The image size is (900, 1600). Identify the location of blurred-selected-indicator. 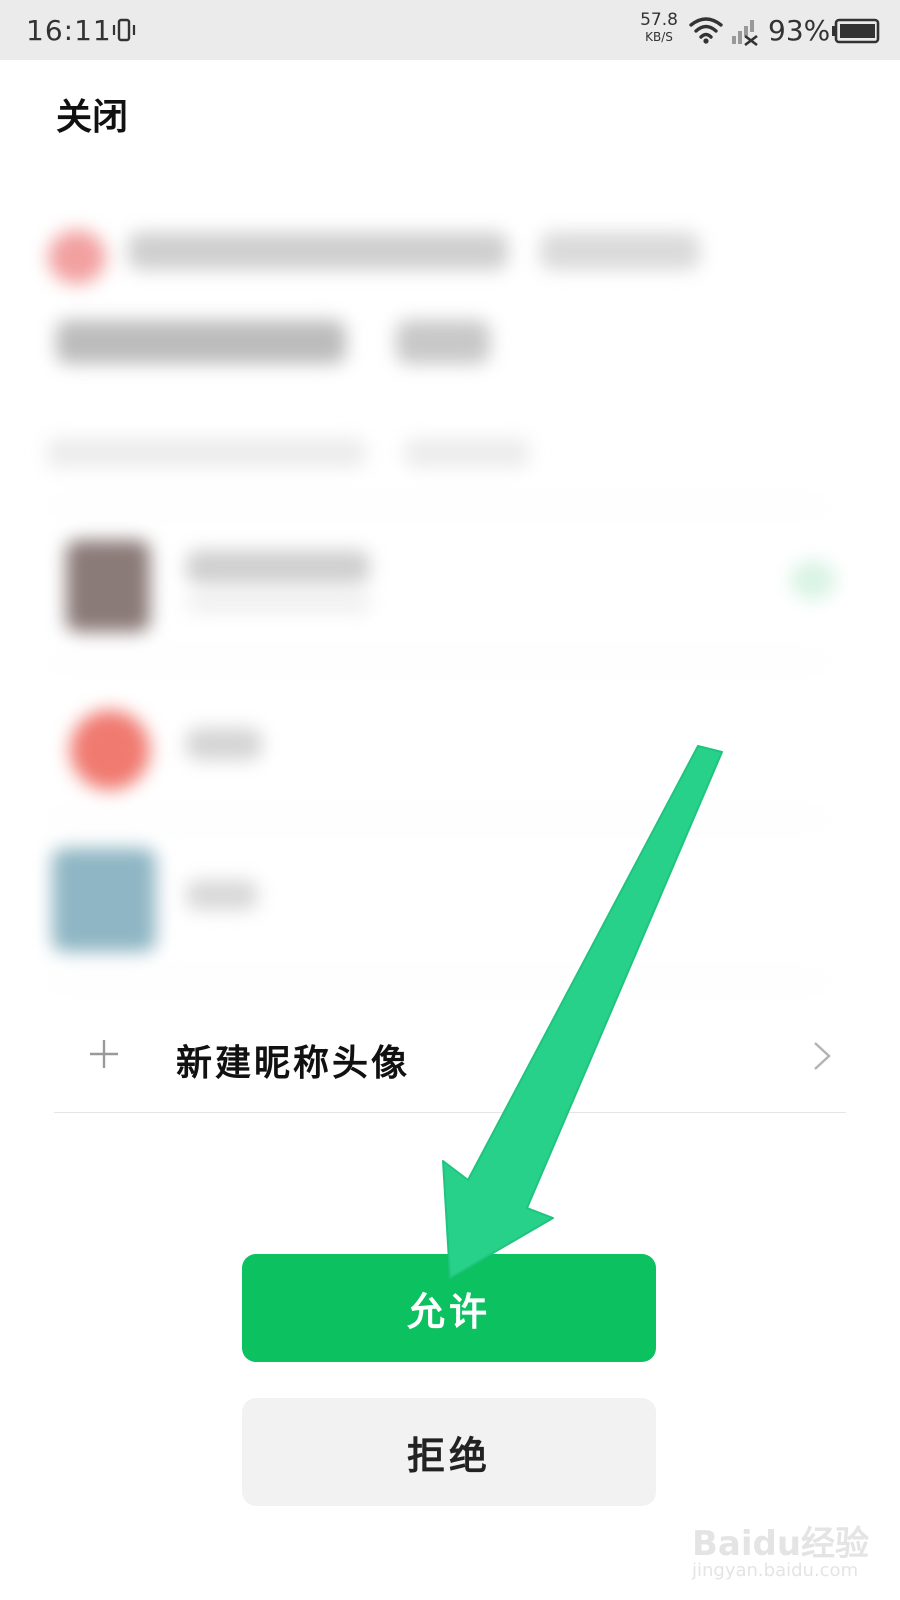
(813, 580).